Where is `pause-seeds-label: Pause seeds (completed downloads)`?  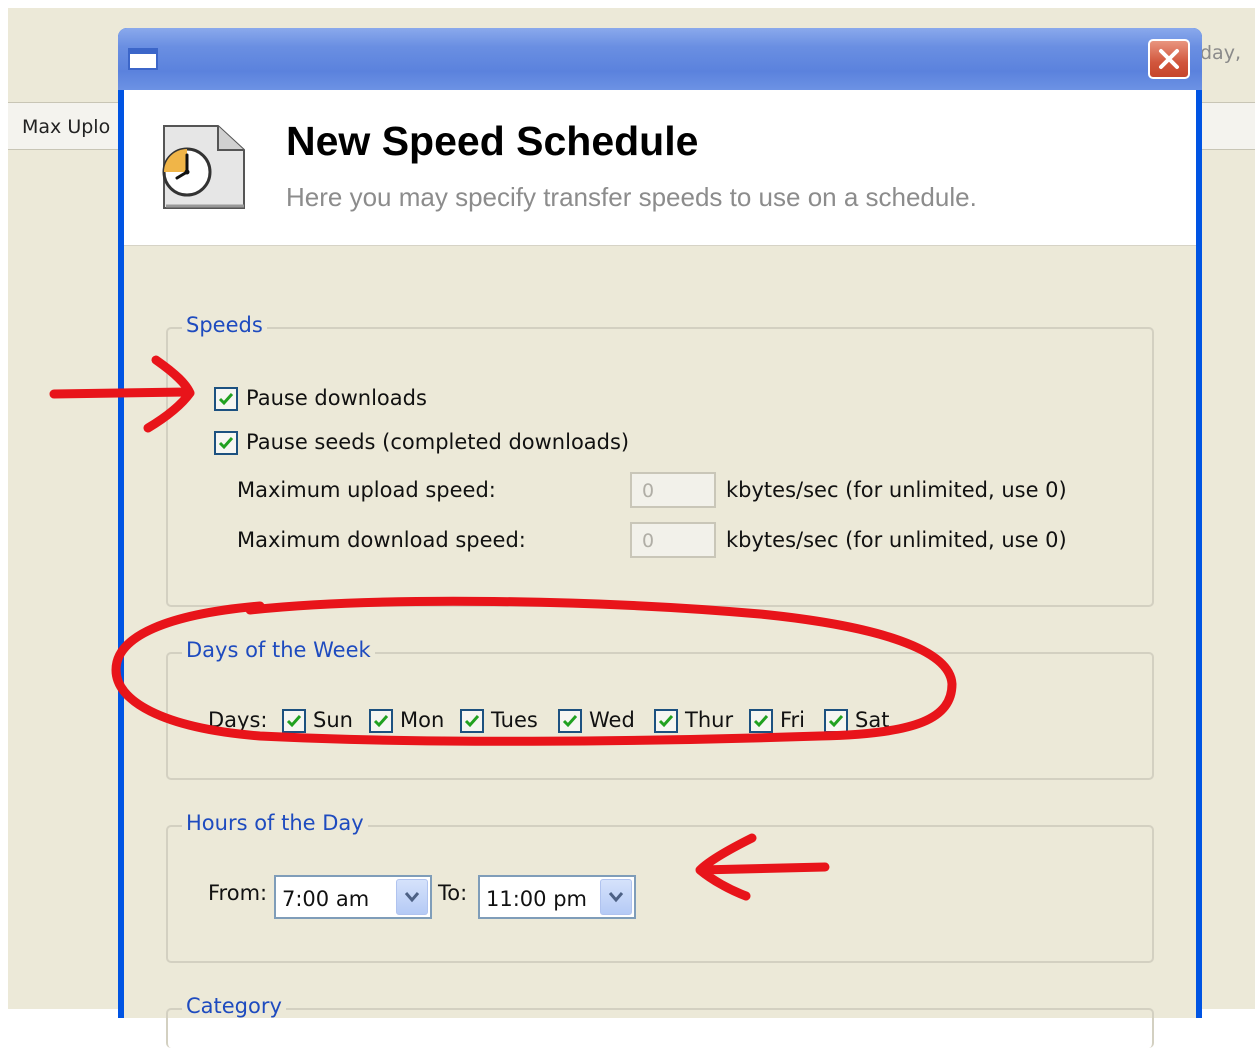 pause-seeds-label: Pause seeds (completed downloads) is located at coordinates (438, 442).